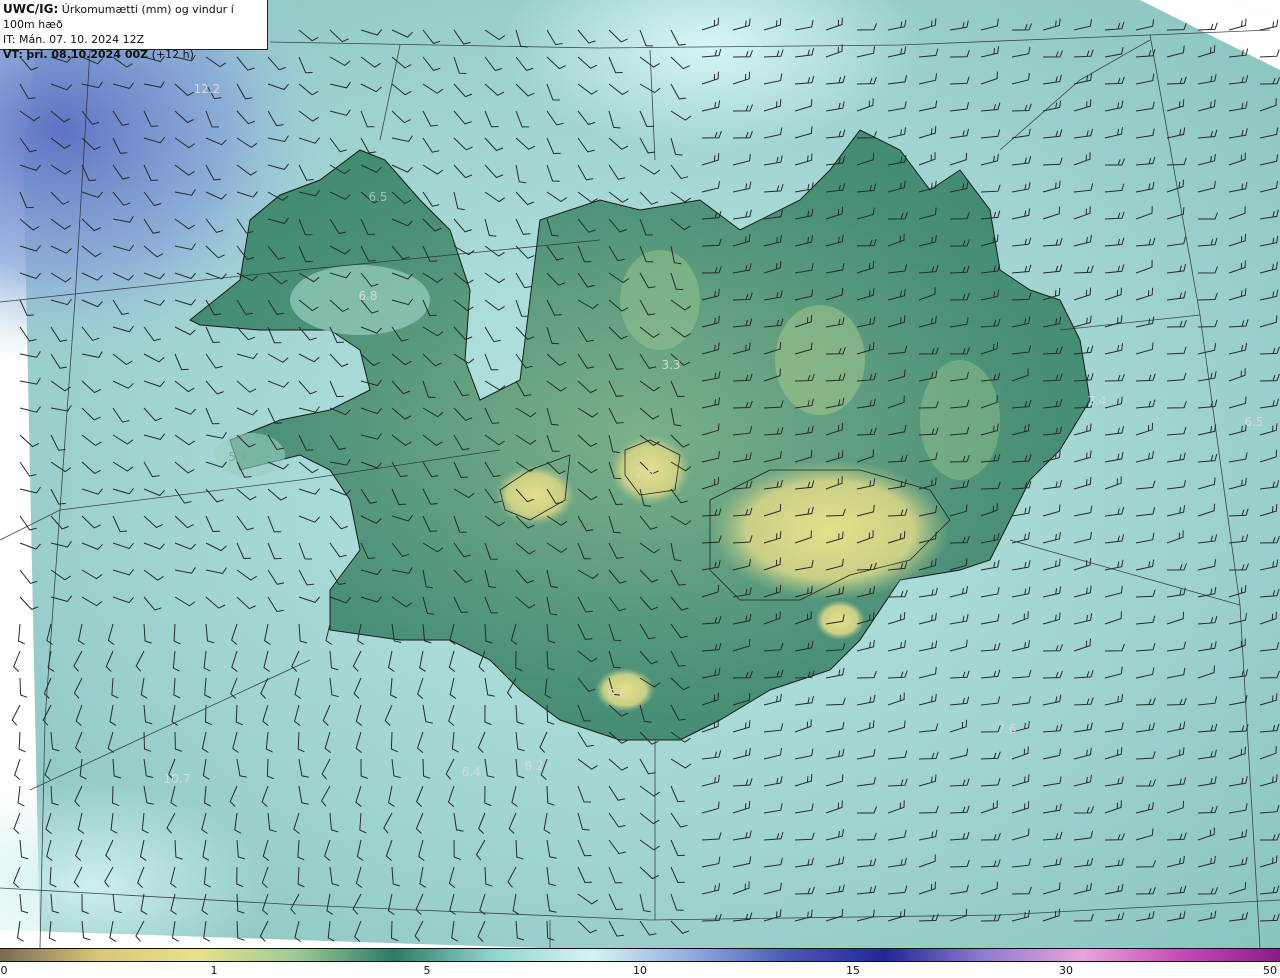 This screenshot has height=978, width=1280. Describe the element at coordinates (853, 970) in the screenshot. I see `colorbar-tick: 15` at that location.